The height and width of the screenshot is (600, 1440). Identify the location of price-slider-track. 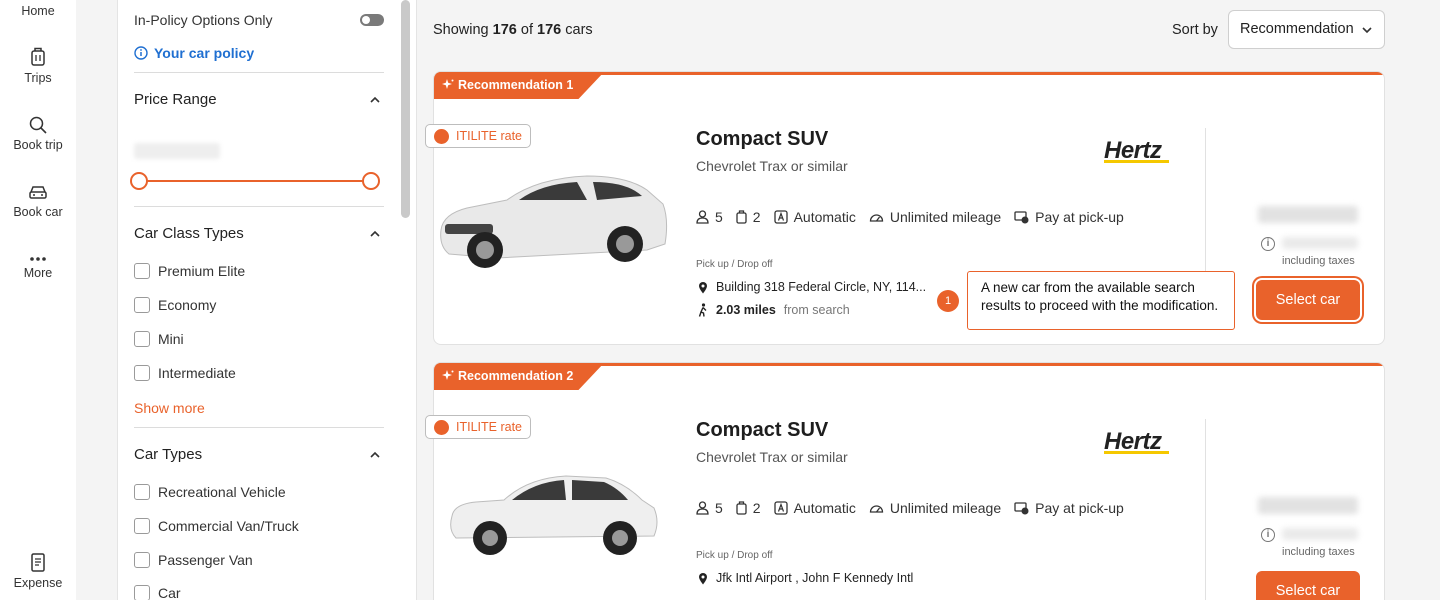
(255, 181).